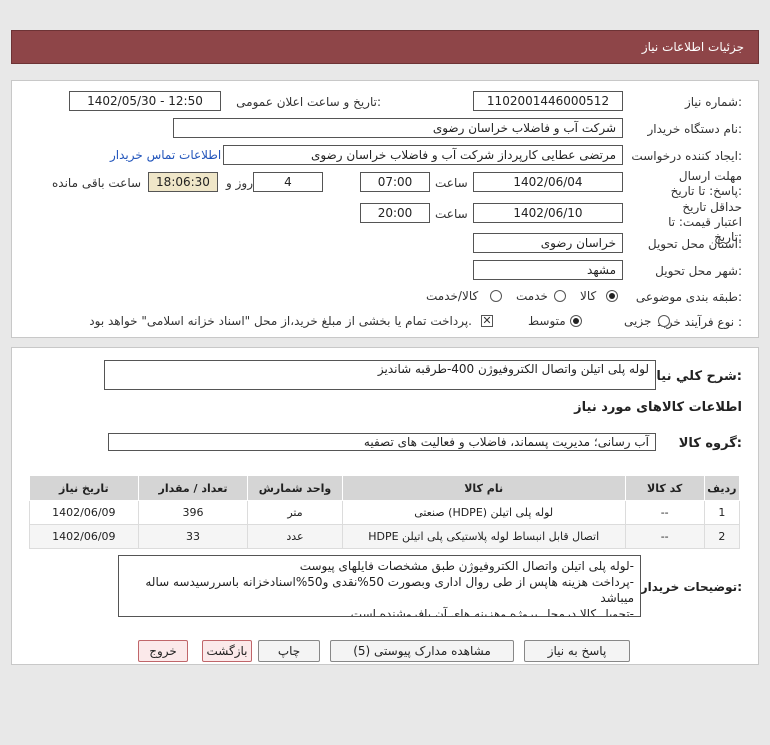  I want to click on price-time-label: ساعت, so click(451, 214).